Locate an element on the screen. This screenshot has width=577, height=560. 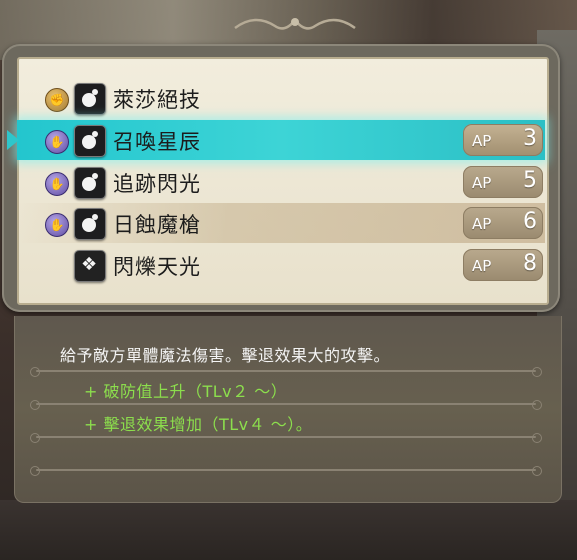
skill-row: ✊ 萊莎絕技 is located at coordinates (281, 98).